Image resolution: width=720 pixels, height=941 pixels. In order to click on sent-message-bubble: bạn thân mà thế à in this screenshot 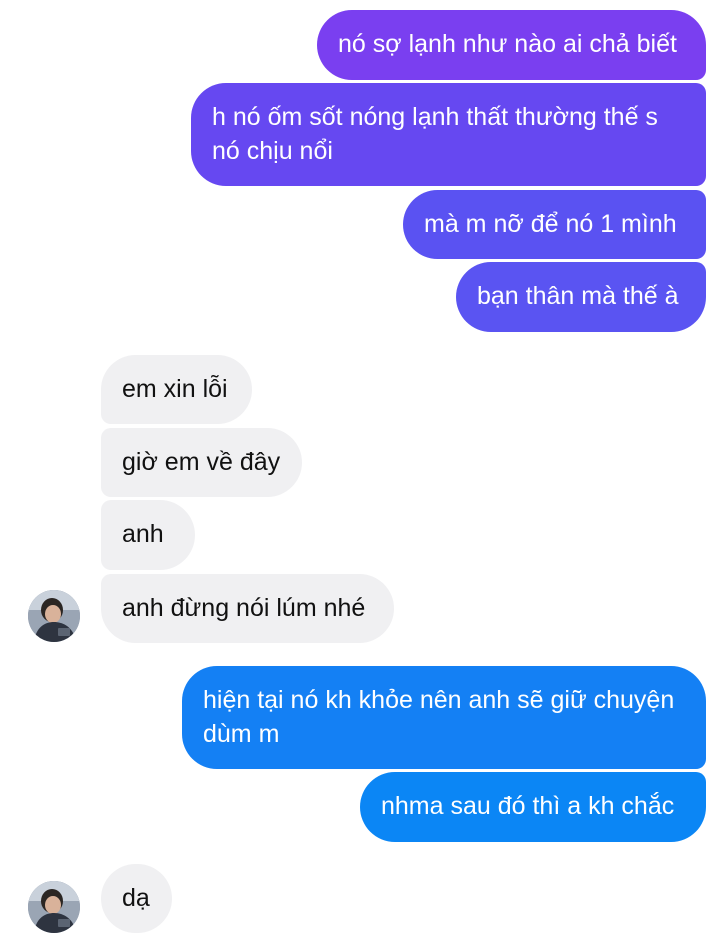, I will do `click(581, 297)`.